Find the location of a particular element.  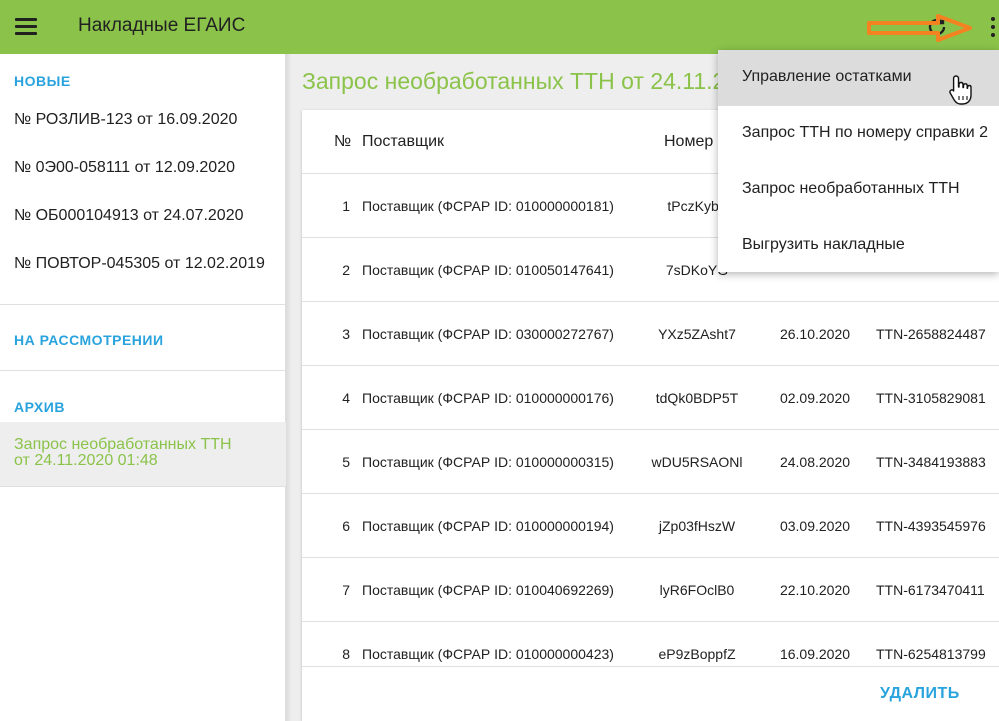

cell-num: 5 is located at coordinates (346, 462).